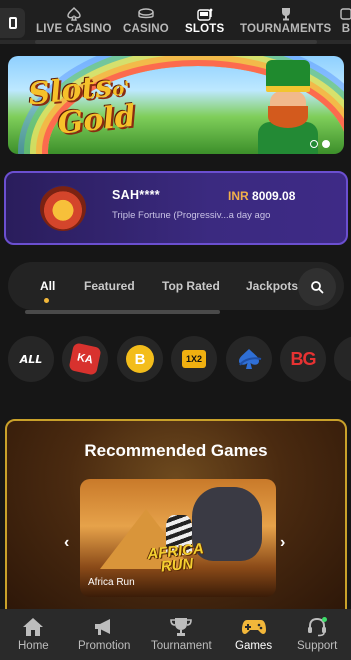 The width and height of the screenshot is (351, 660). What do you see at coordinates (346, 29) in the screenshot?
I see `nav-label: B` at bounding box center [346, 29].